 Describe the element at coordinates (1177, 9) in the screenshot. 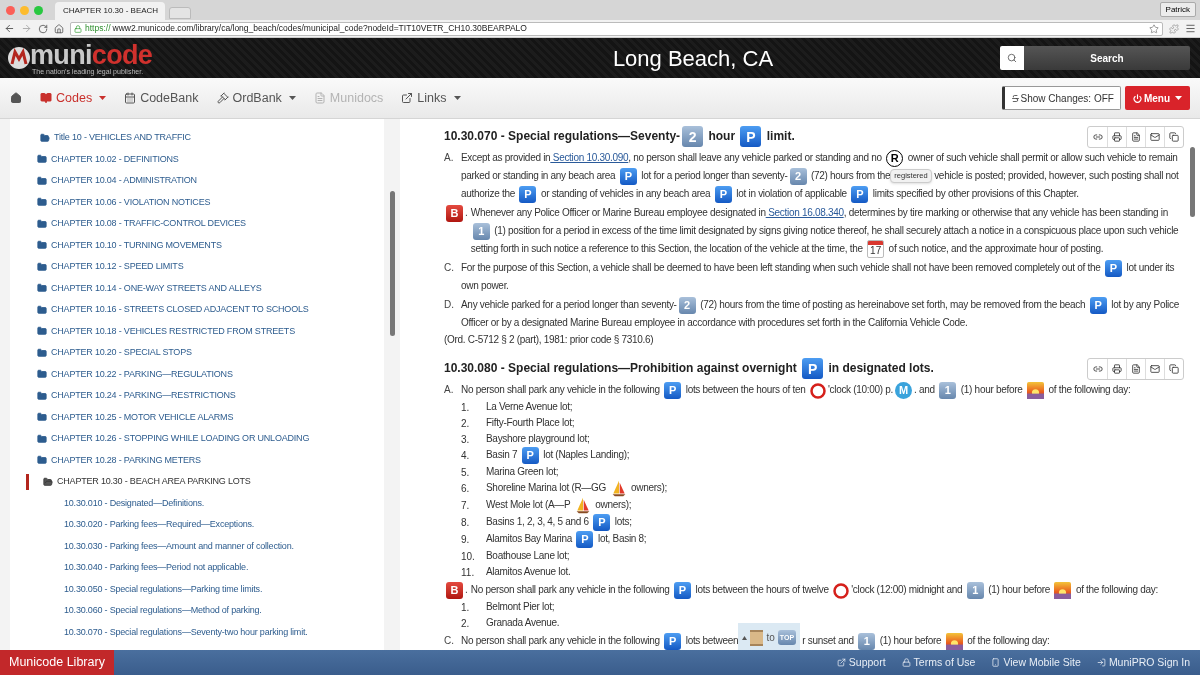

I see `profile-button: Patrick` at that location.